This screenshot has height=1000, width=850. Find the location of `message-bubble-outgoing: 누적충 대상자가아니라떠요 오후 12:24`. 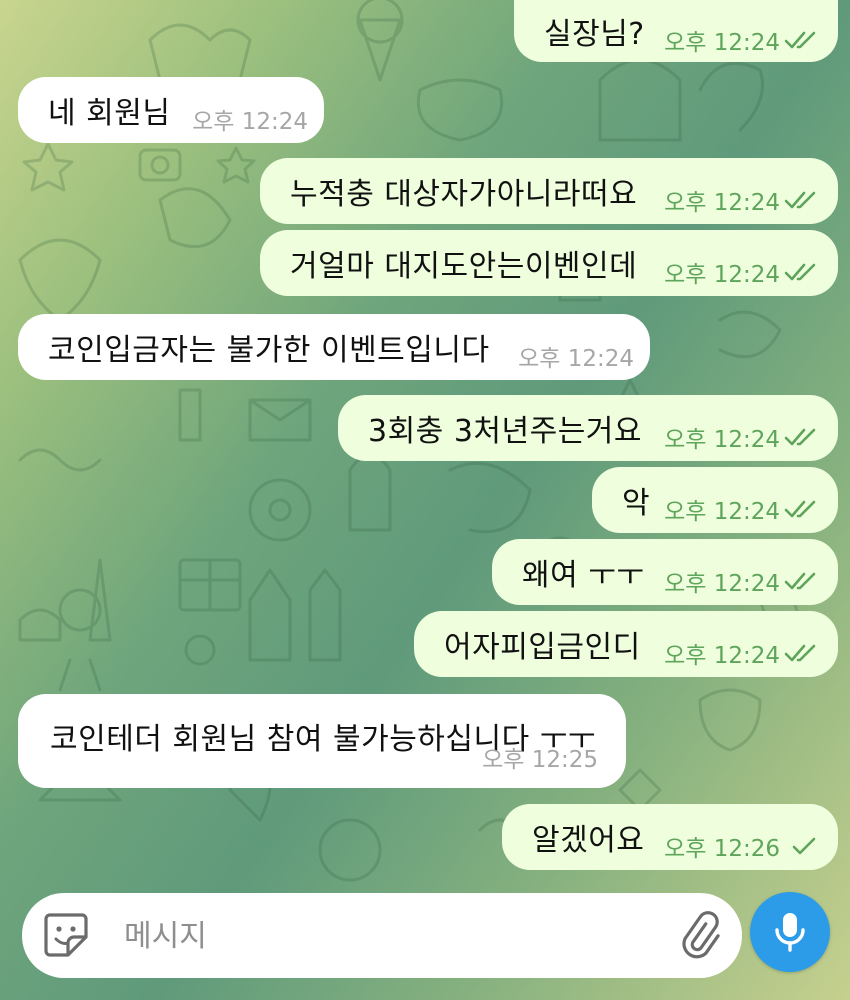

message-bubble-outgoing: 누적충 대상자가아니라떠요 오후 12:24 is located at coordinates (549, 191).